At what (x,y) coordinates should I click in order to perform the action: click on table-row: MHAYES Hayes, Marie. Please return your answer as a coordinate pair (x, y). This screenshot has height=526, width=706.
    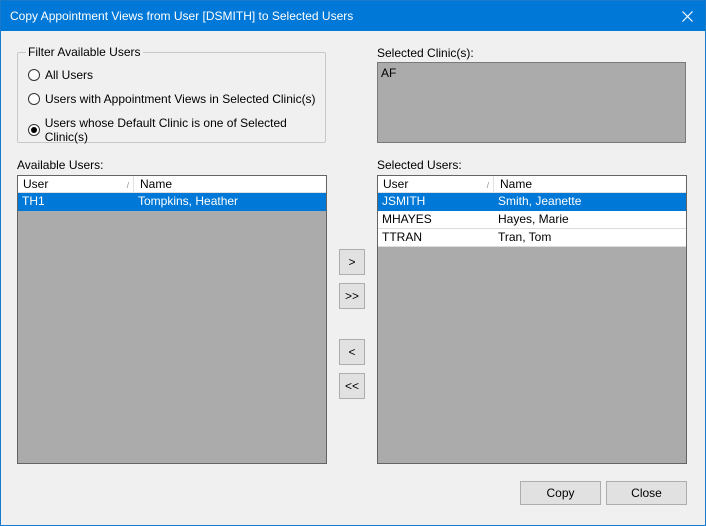
    Looking at the image, I should click on (532, 220).